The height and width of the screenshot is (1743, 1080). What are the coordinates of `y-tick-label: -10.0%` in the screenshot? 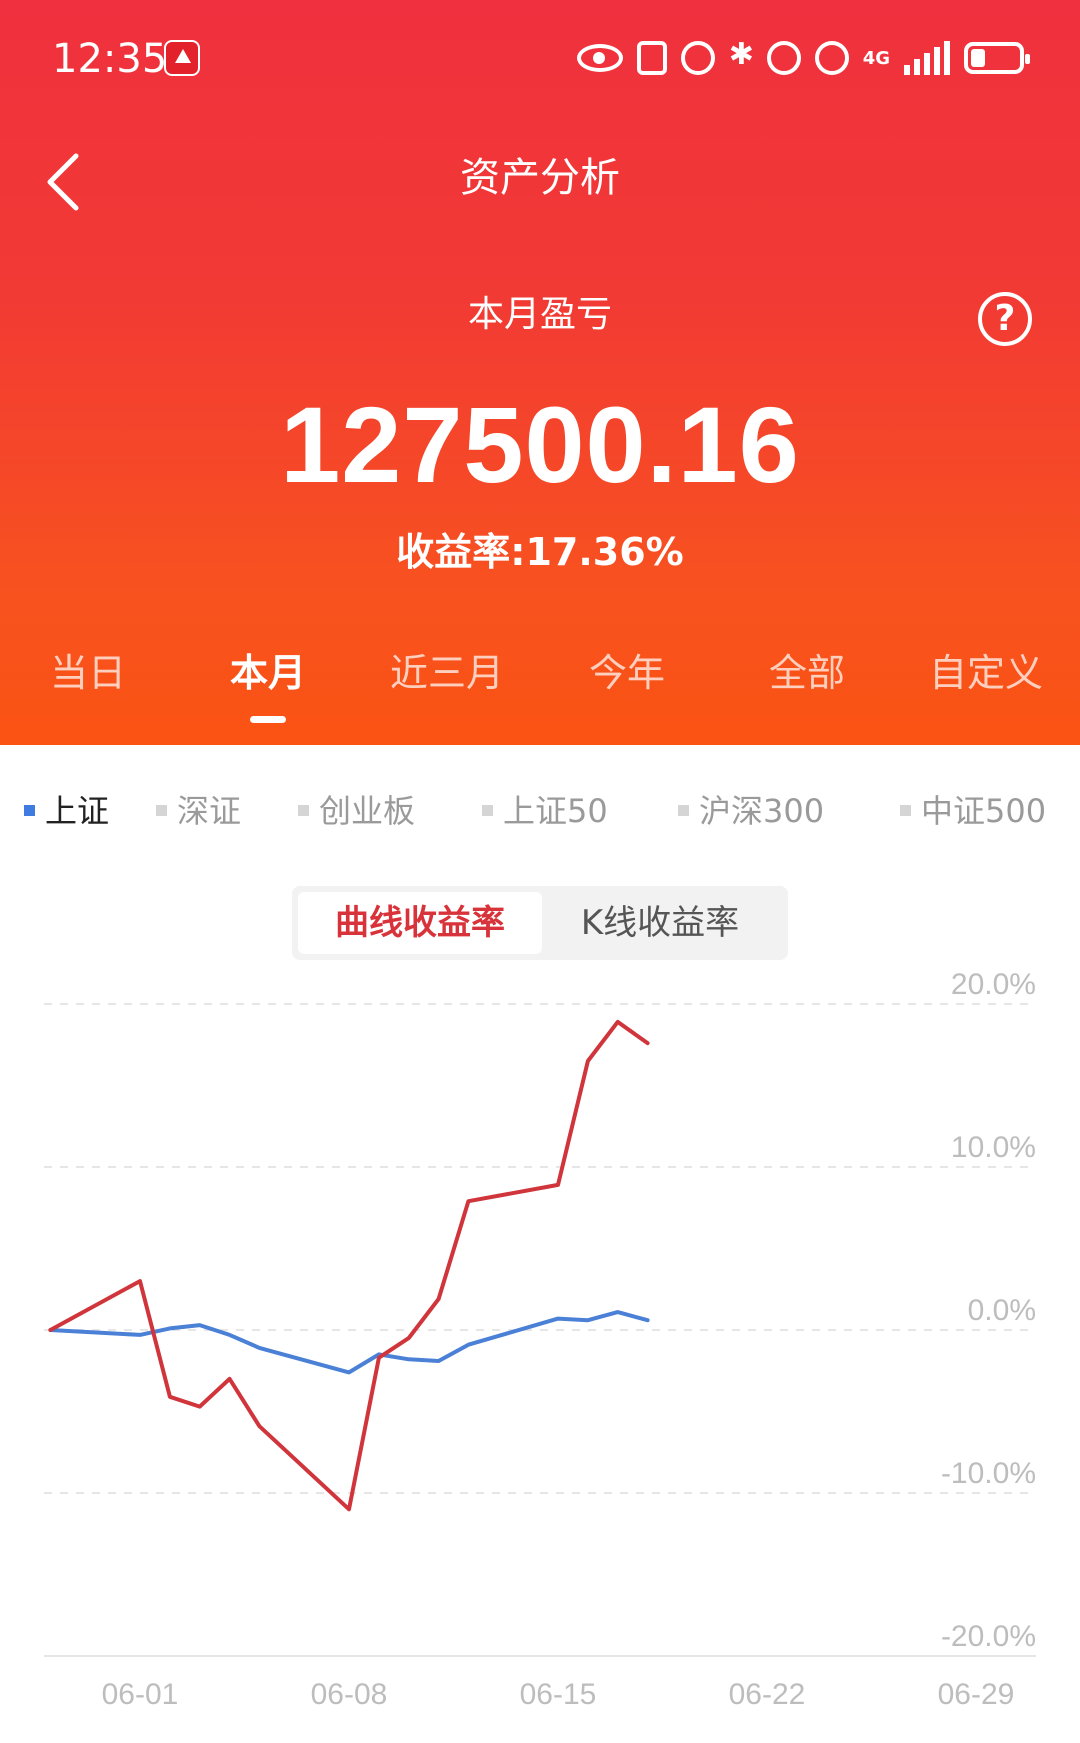 It's located at (988, 1473).